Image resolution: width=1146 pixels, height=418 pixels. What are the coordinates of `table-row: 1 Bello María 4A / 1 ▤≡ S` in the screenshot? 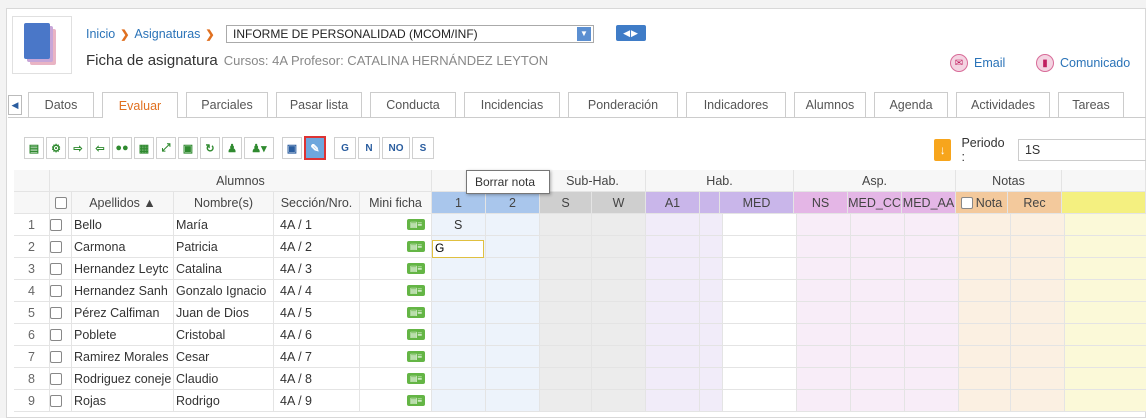 It's located at (580, 225).